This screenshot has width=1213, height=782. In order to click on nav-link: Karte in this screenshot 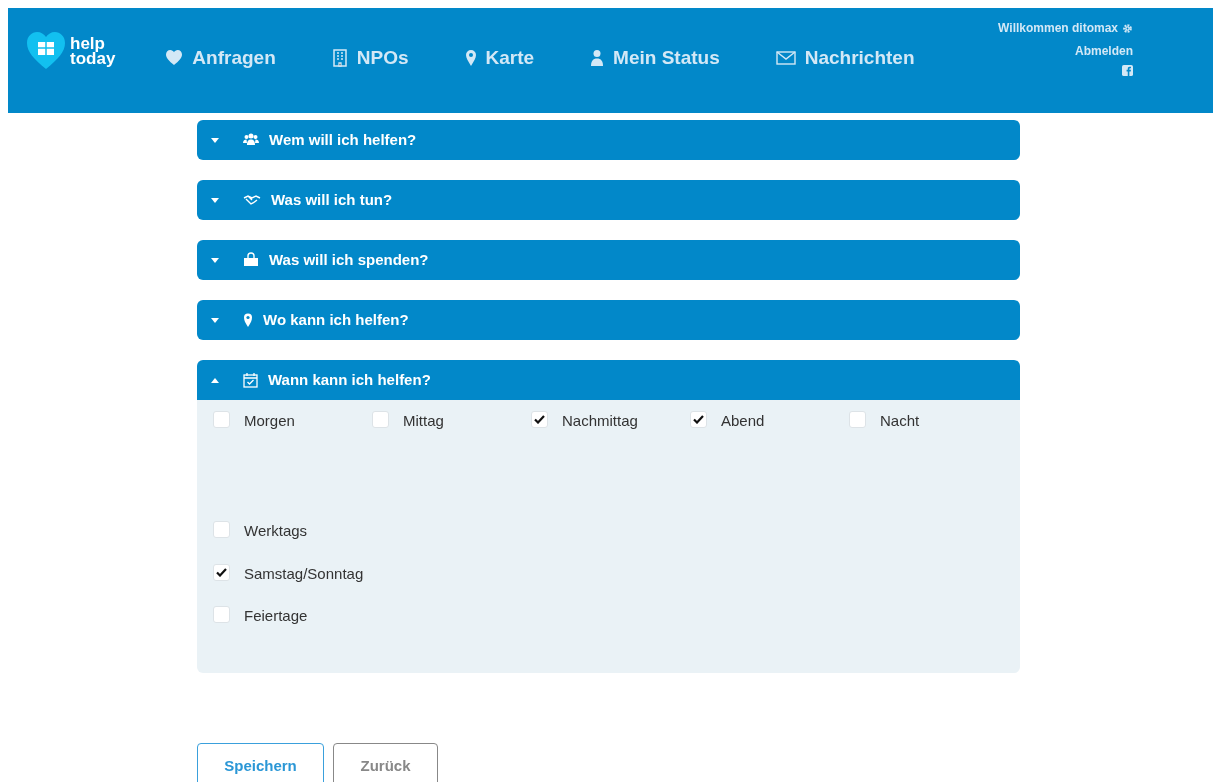, I will do `click(499, 58)`.